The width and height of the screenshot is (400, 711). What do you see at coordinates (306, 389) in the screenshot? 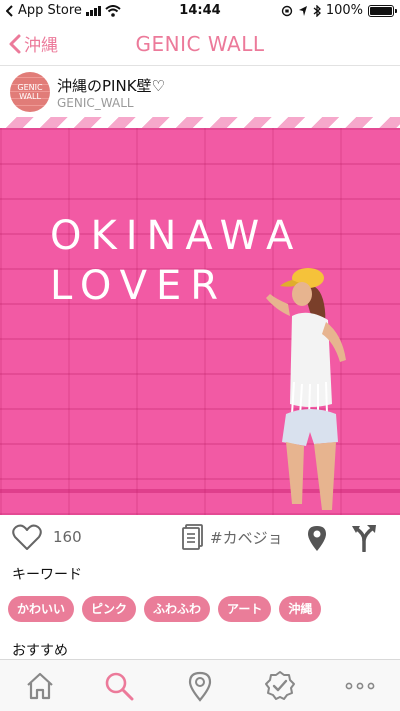
I see `person-figure` at bounding box center [306, 389].